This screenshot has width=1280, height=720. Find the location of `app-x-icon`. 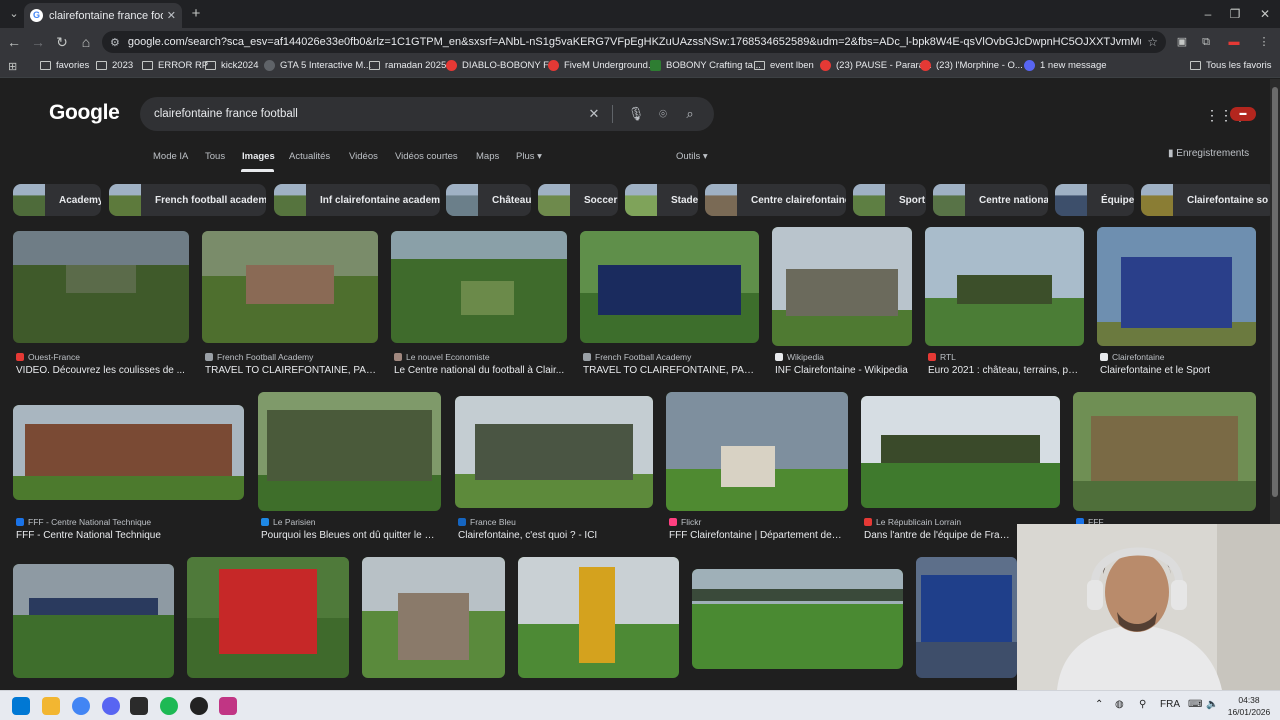

app-x-icon is located at coordinates (139, 706).